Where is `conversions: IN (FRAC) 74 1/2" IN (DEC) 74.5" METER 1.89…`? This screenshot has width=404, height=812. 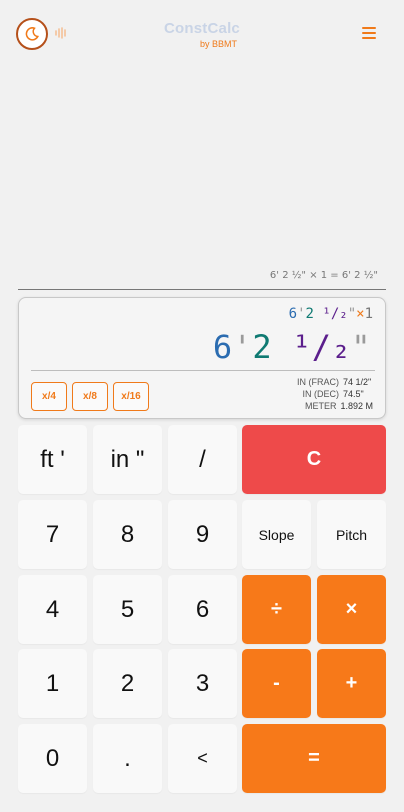
conversions: IN (FRAC) 74 1/2" IN (DEC) 74.5" METER 1.89… is located at coordinates (335, 394).